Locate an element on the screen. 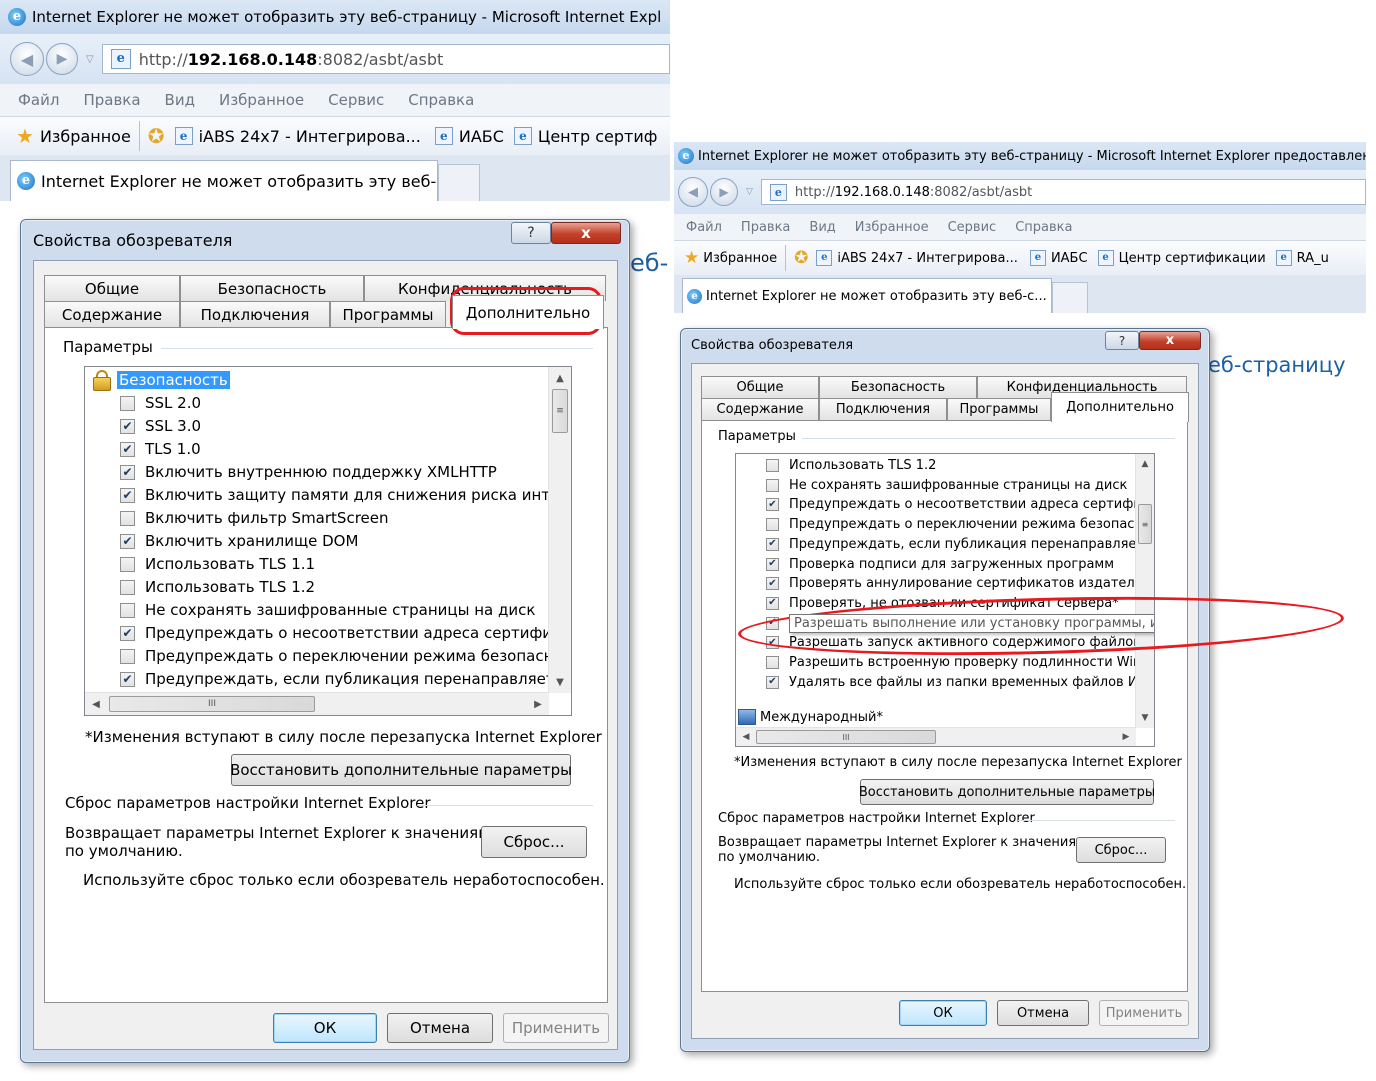 This screenshot has height=1081, width=1376. add-favorite-icon: ✪ is located at coordinates (156, 136).